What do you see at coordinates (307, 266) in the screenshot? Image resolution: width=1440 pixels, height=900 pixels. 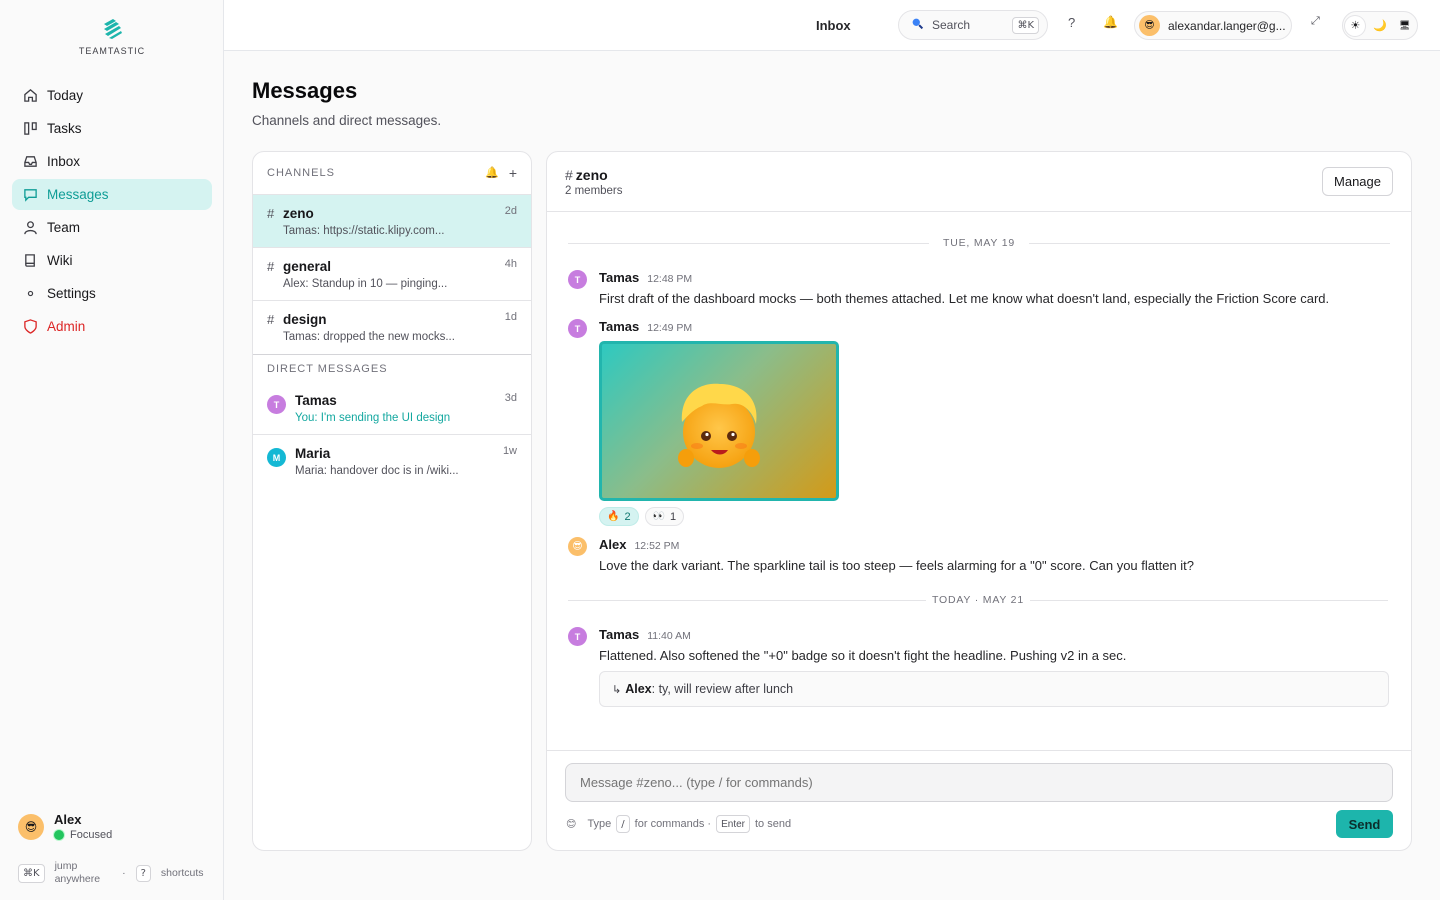 I see `channel-name: general` at bounding box center [307, 266].